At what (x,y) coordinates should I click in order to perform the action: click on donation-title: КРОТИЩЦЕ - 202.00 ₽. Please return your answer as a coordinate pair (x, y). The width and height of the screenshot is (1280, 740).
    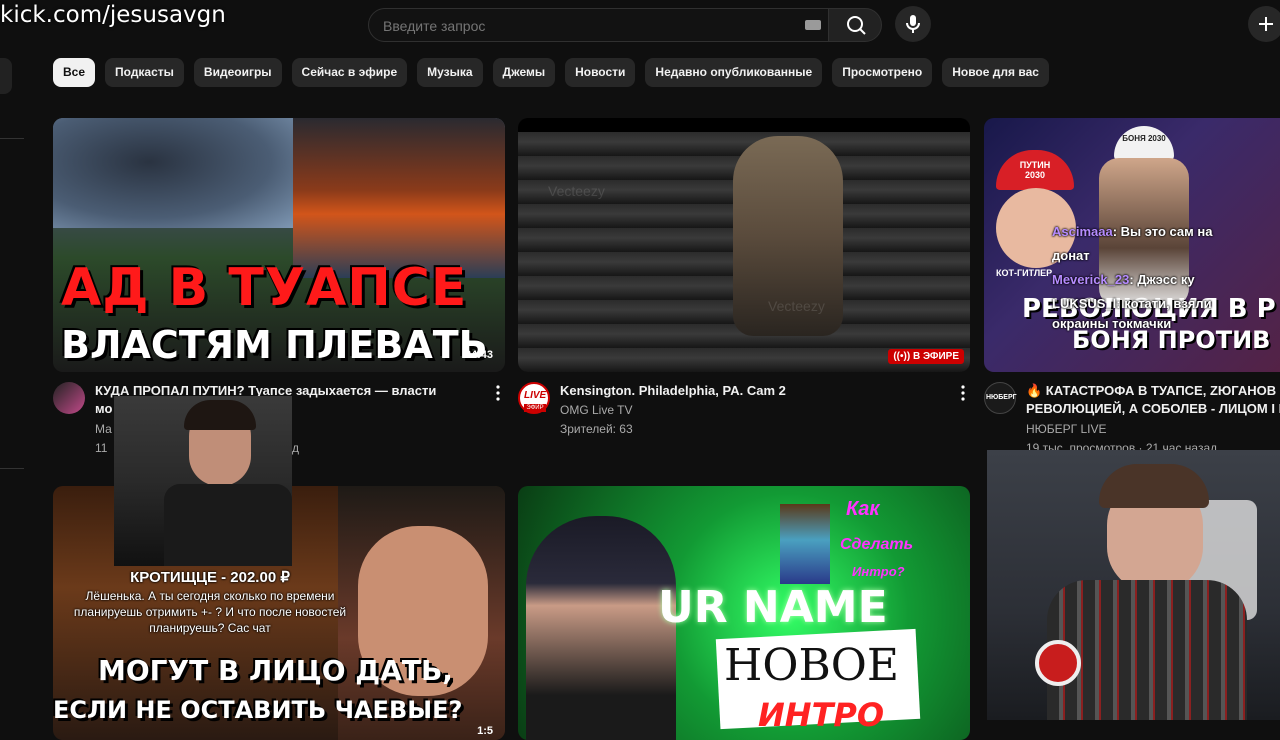
    Looking at the image, I should click on (210, 577).